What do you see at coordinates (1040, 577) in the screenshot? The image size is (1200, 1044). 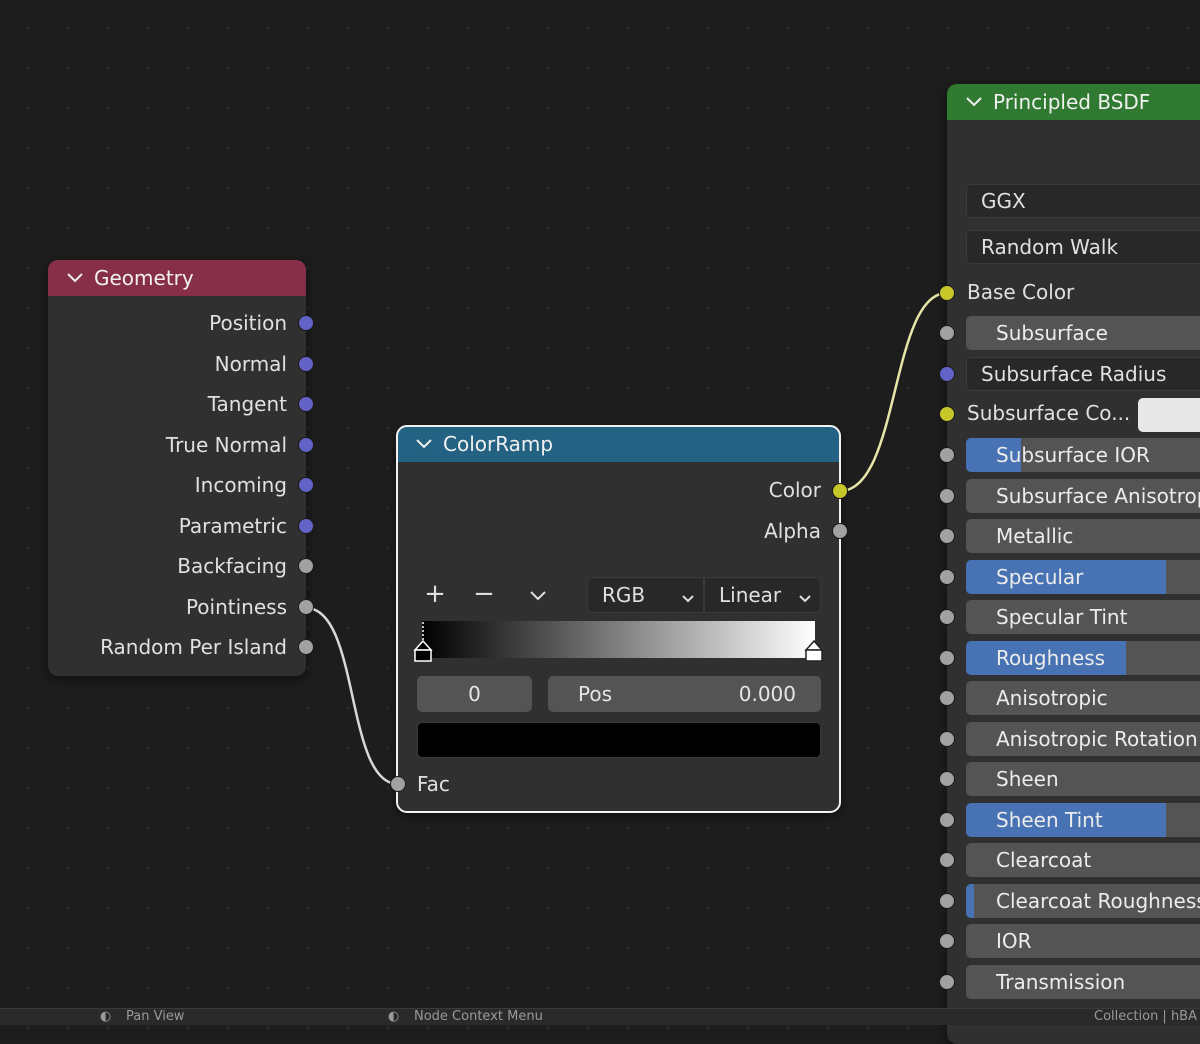 I see `specular-slider-label: Specular` at bounding box center [1040, 577].